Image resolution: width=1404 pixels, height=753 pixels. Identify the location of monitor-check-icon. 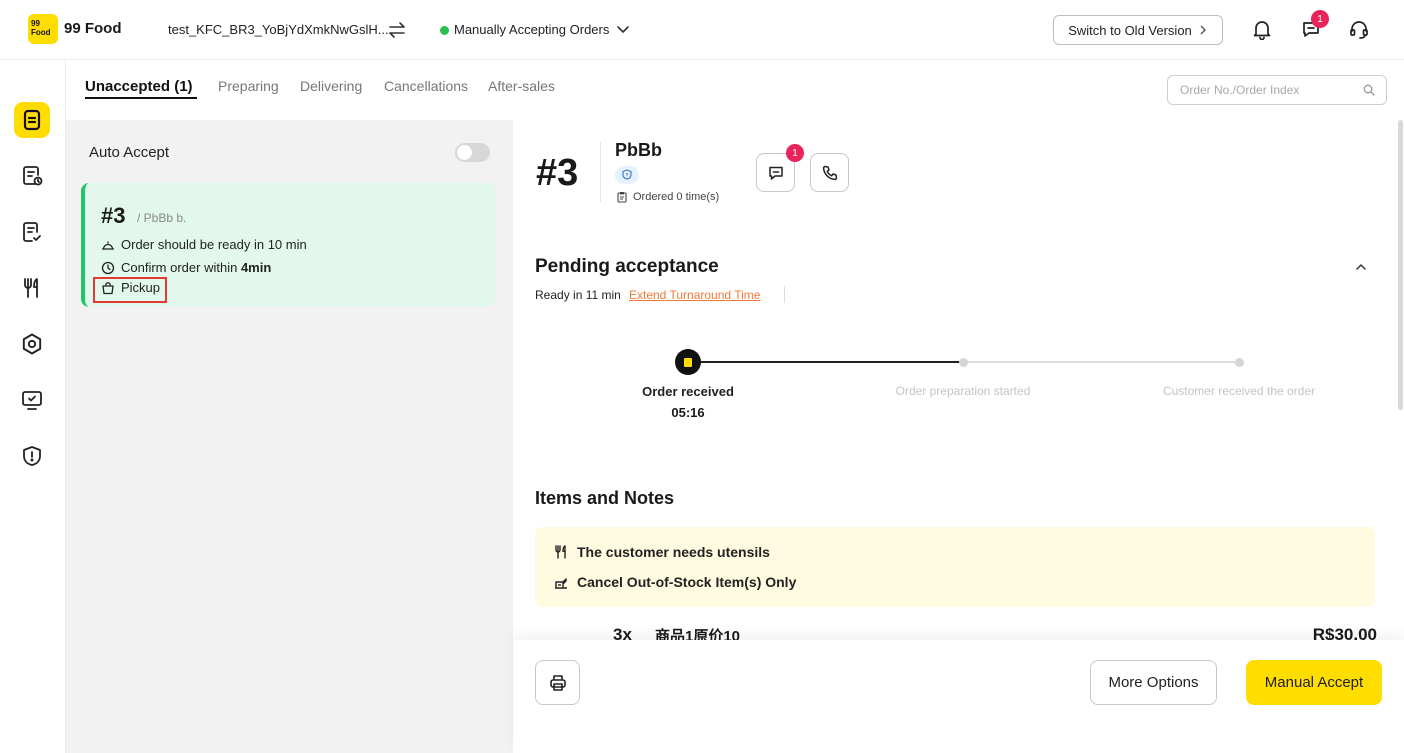
(32, 400).